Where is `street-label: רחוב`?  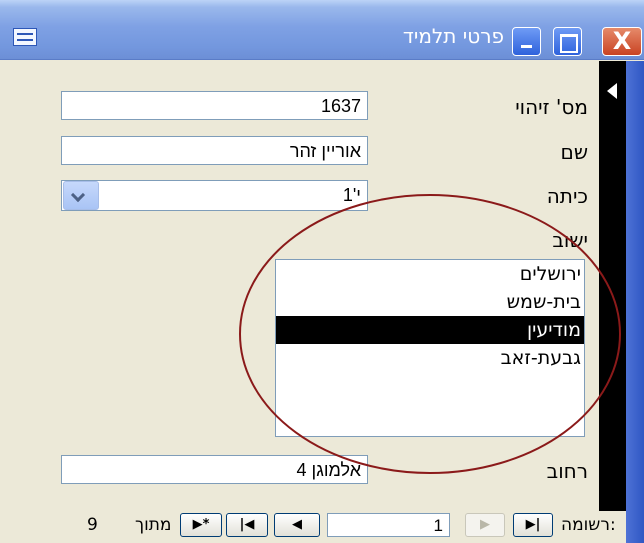
street-label: רחוב is located at coordinates (567, 471).